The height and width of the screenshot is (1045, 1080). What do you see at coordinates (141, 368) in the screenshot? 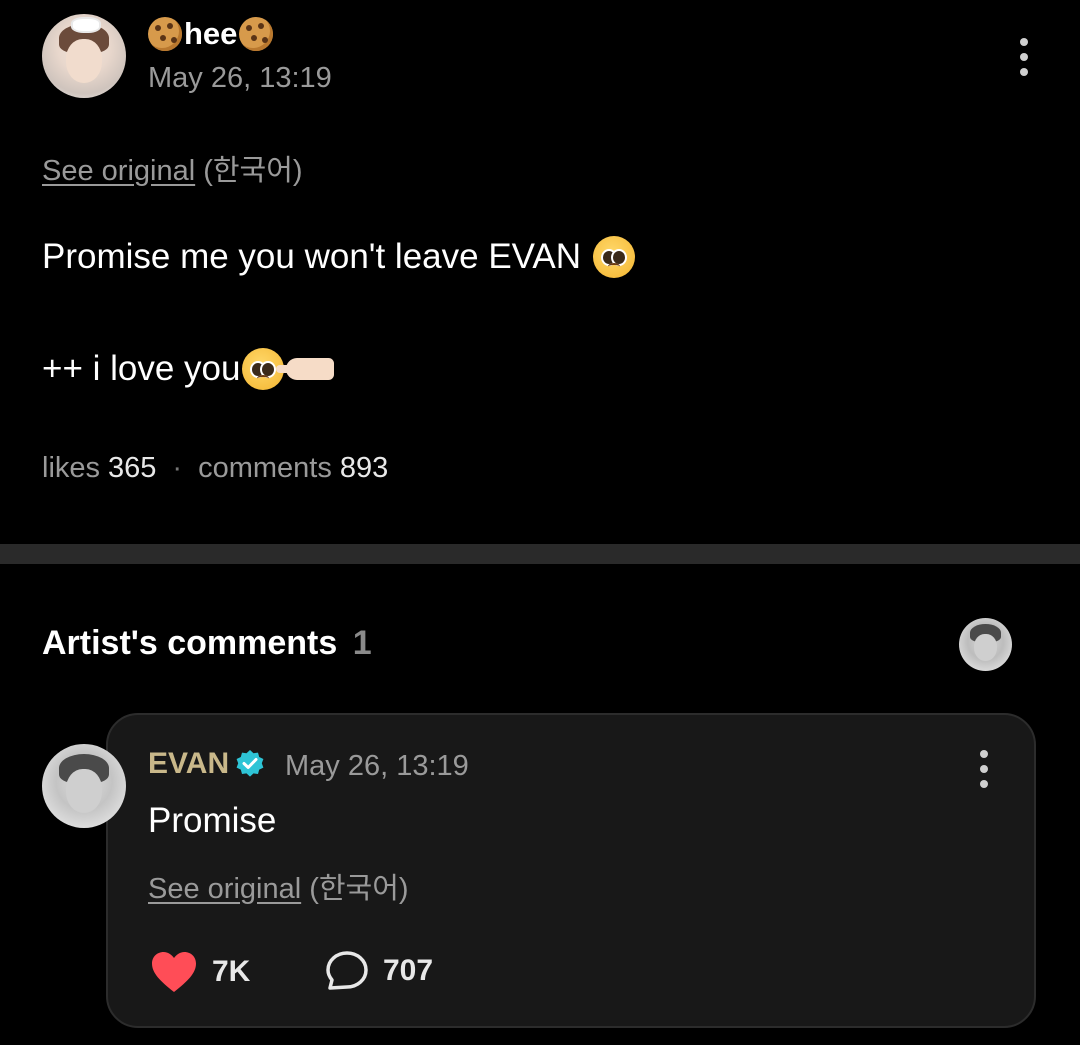
I see `post-text-2: ++ i love you` at bounding box center [141, 368].